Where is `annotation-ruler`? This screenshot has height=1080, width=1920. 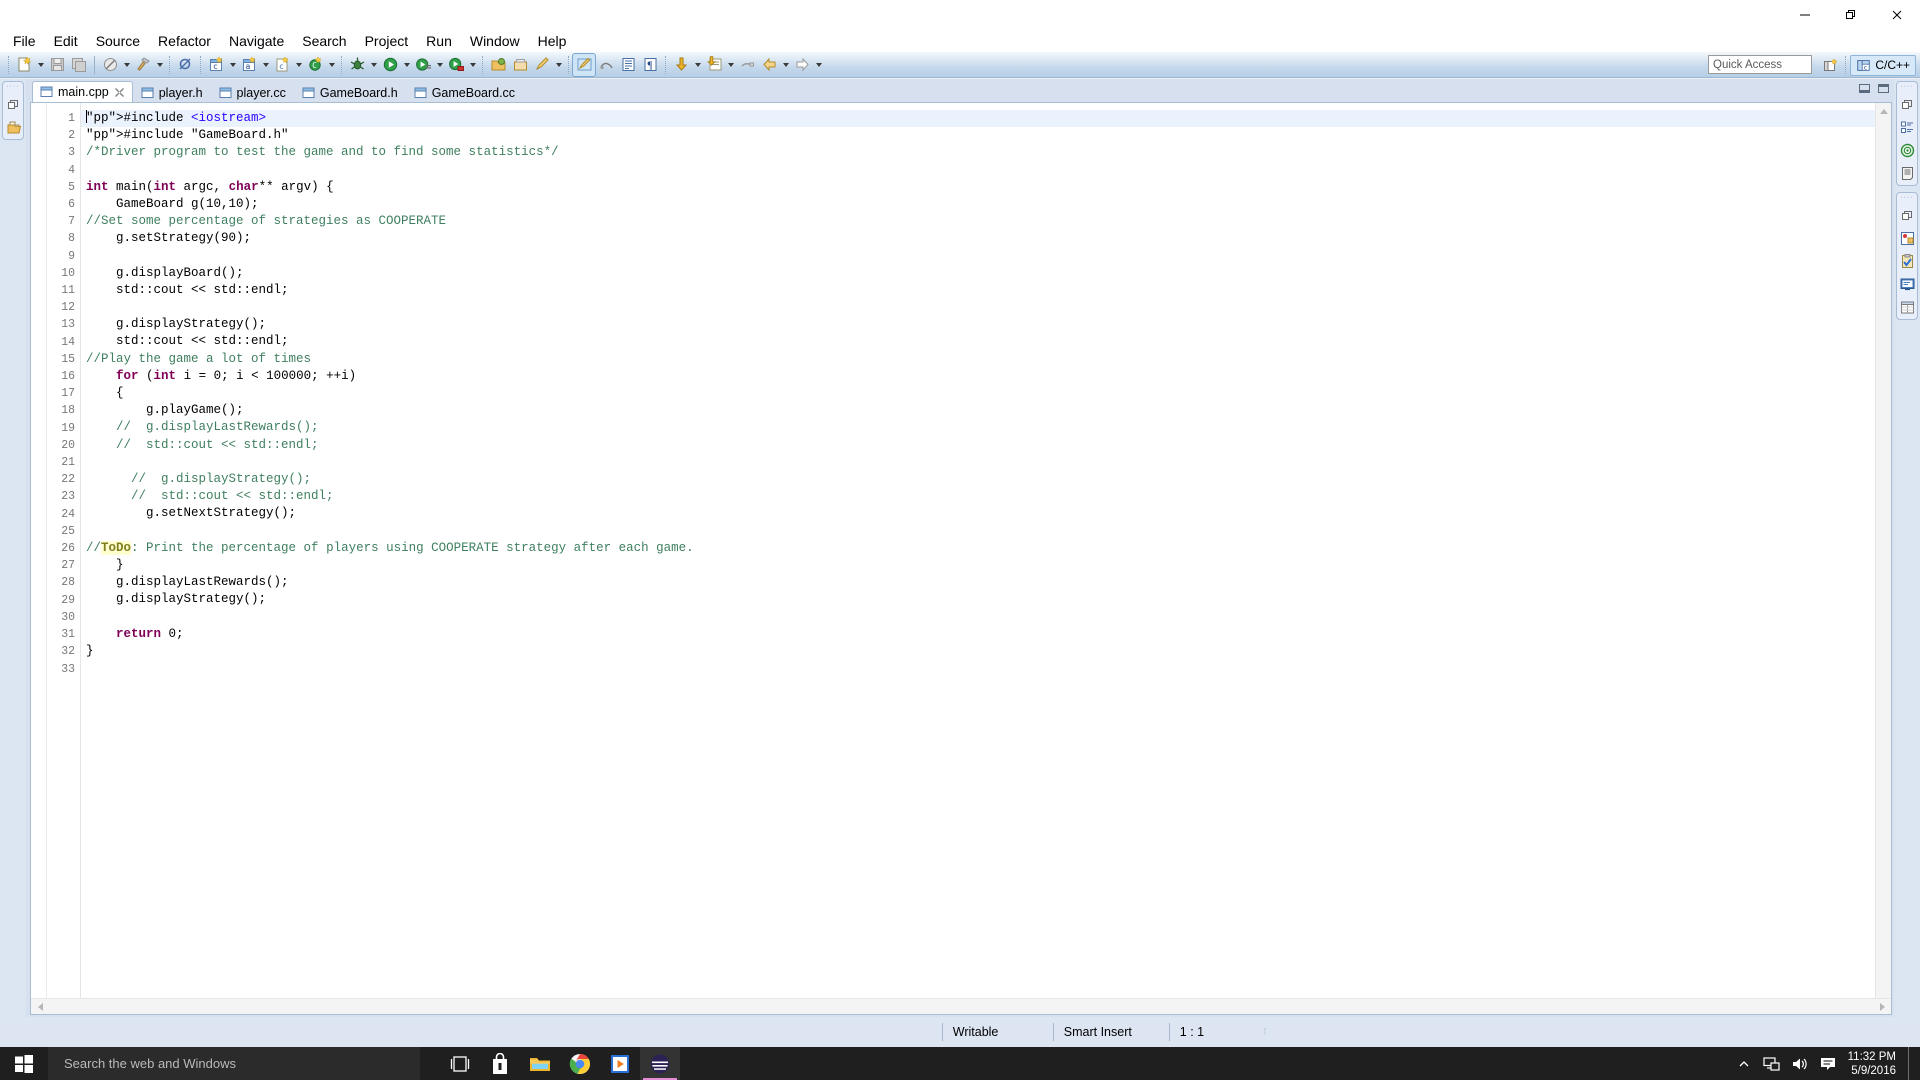
annotation-ruler is located at coordinates (39, 550).